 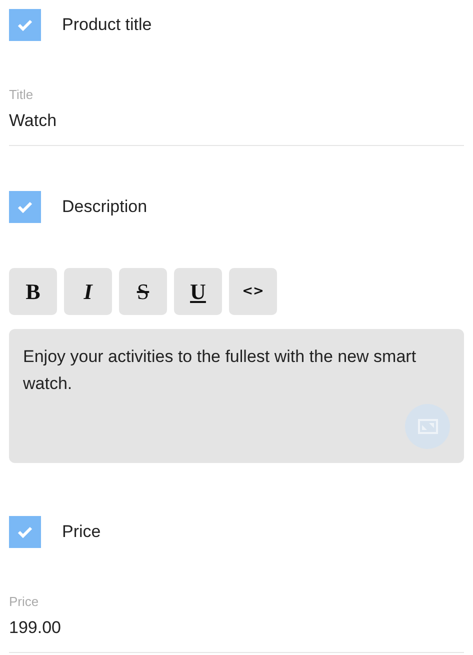 What do you see at coordinates (143, 291) in the screenshot?
I see `strikethrough-button: S` at bounding box center [143, 291].